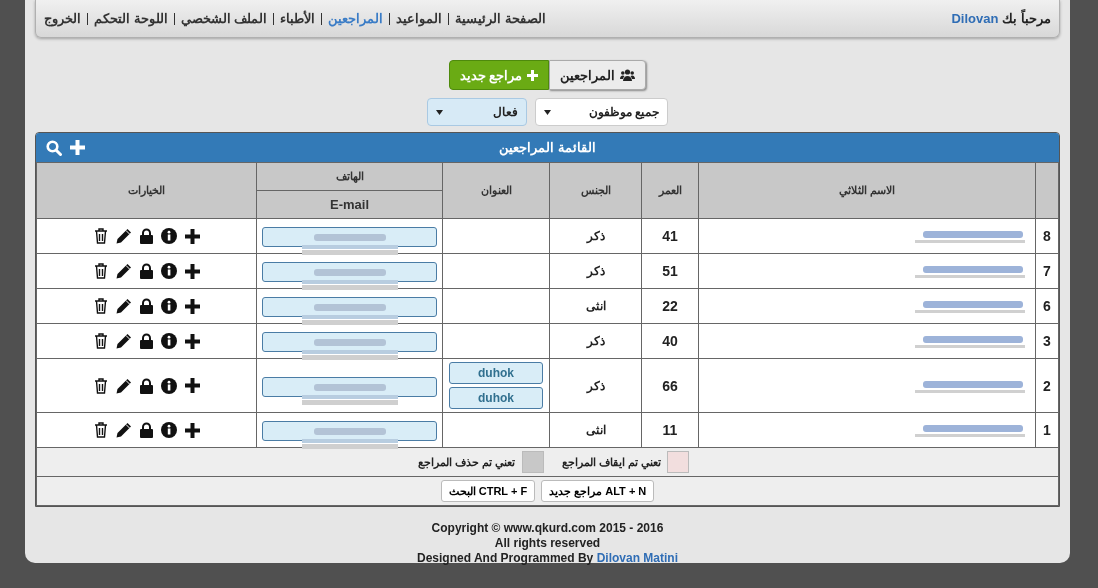  Describe the element at coordinates (1047, 385) in the screenshot. I see `row-number: 2` at that location.